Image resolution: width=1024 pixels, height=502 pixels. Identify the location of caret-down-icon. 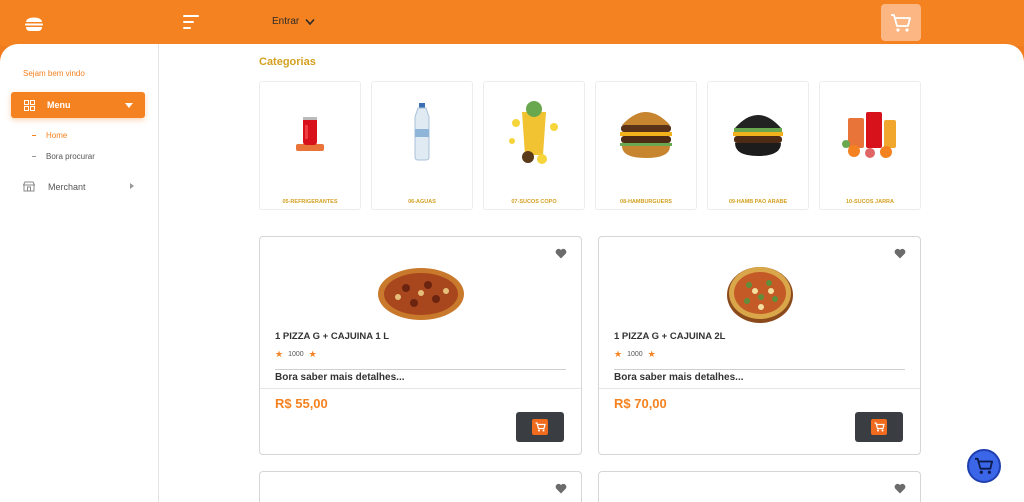
(129, 105).